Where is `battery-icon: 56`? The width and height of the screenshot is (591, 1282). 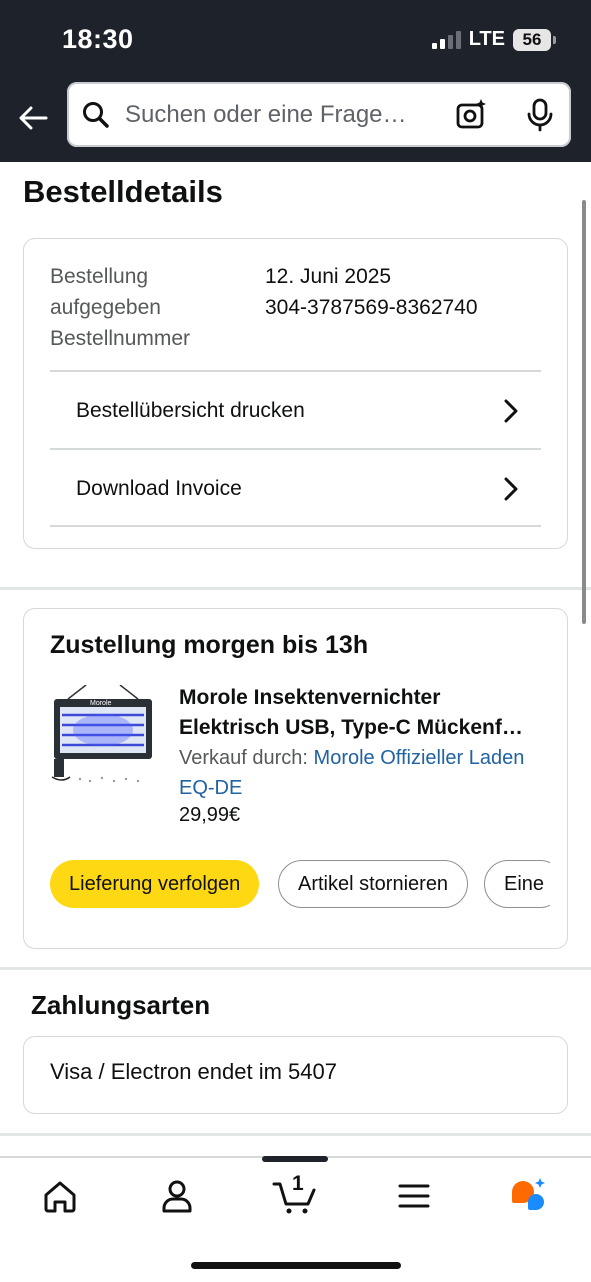
battery-icon: 56 is located at coordinates (534, 39).